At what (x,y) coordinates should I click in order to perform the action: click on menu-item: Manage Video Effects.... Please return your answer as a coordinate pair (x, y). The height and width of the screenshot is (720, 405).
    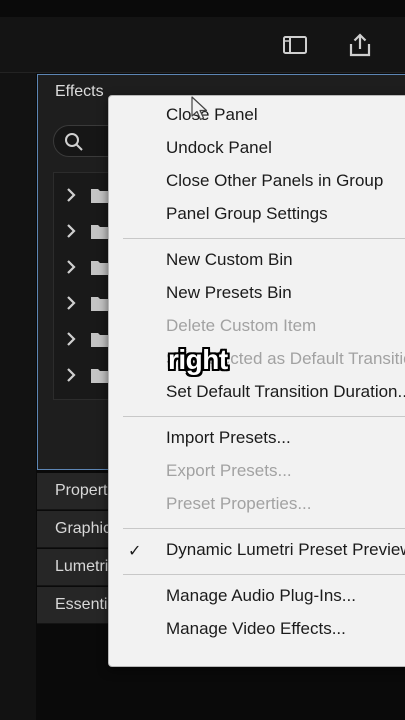
    Looking at the image, I should click on (257, 630).